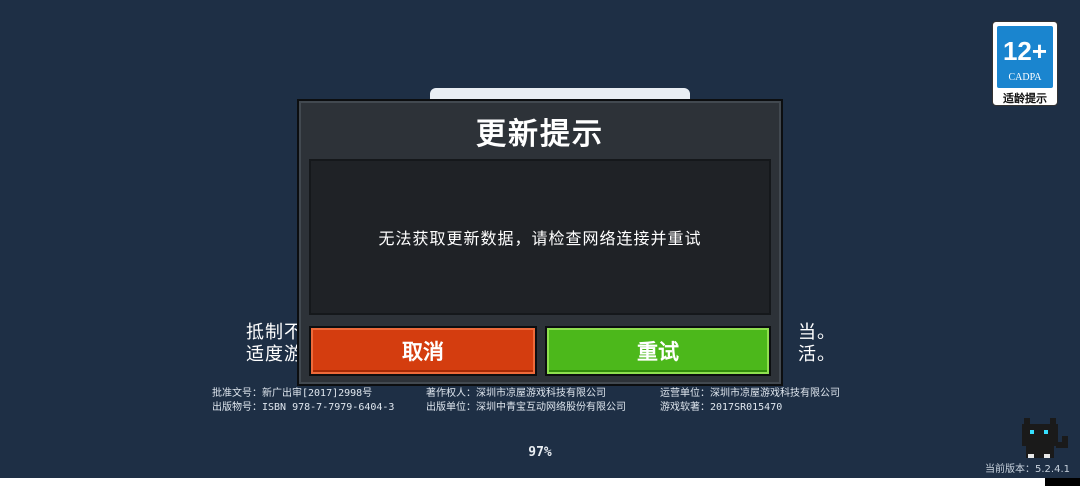 The image size is (1080, 486). Describe the element at coordinates (817, 354) in the screenshot. I see `warning-line2-right: 活。` at that location.